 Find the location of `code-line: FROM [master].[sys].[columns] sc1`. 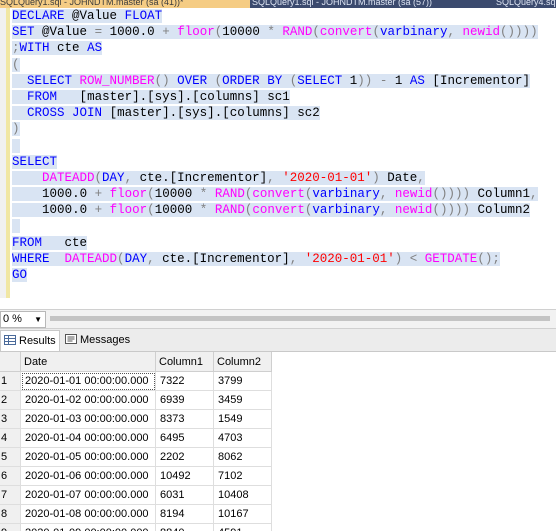

code-line: FROM [master].[sys].[columns] sc1 is located at coordinates (284, 97).